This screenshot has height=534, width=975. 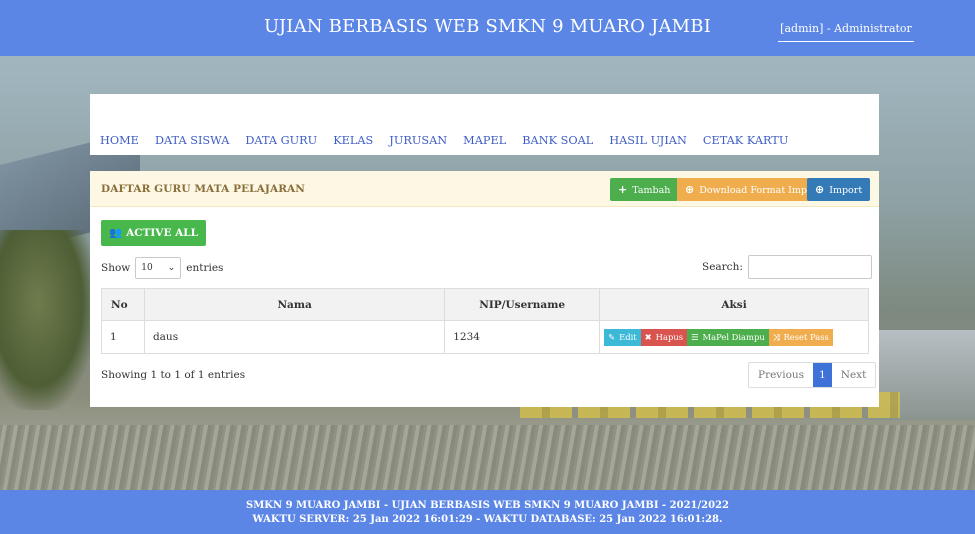 What do you see at coordinates (557, 140) in the screenshot?
I see `nav-item-bank-soal: BANK SOAL` at bounding box center [557, 140].